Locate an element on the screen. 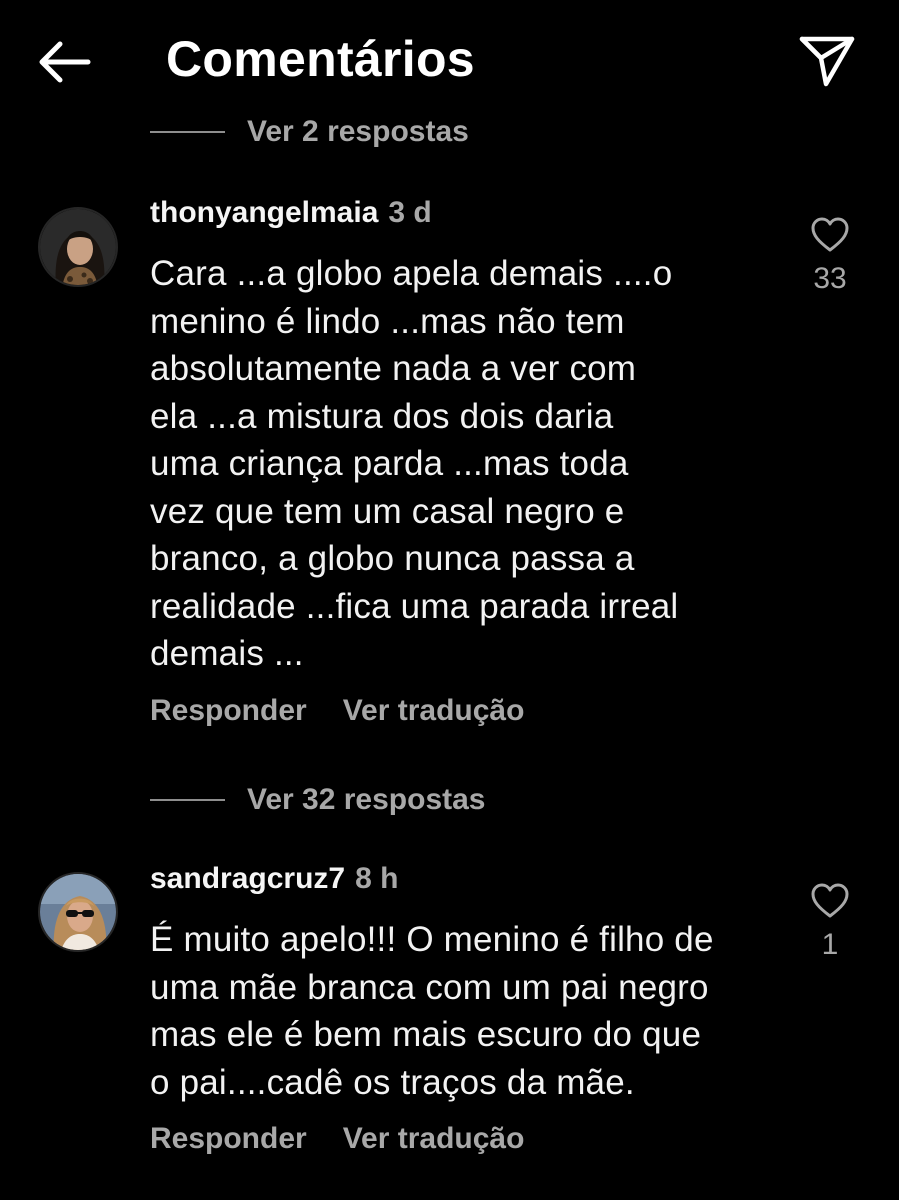 This screenshot has width=899, height=1200. comment-line: o pai....cadê os traços da mãe. is located at coordinates (392, 1082).